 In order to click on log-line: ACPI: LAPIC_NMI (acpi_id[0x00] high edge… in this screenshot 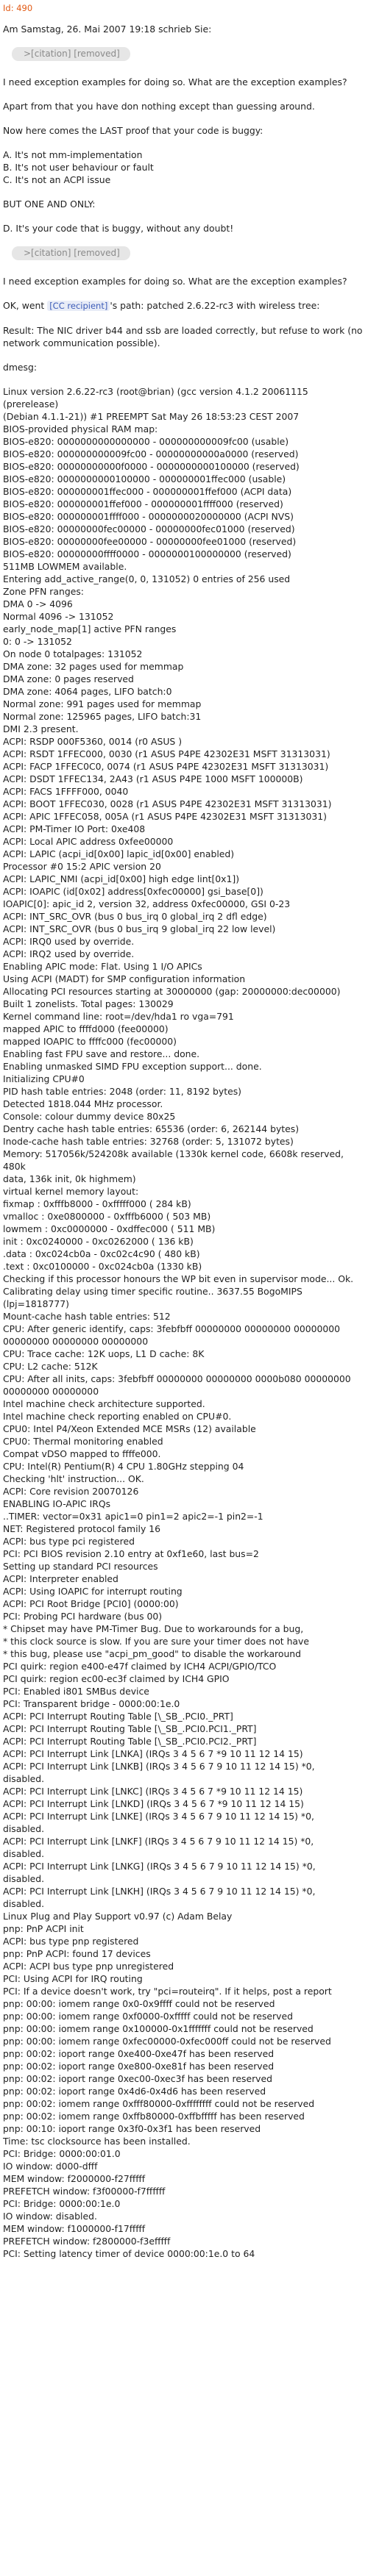, I will do `click(121, 878)`.